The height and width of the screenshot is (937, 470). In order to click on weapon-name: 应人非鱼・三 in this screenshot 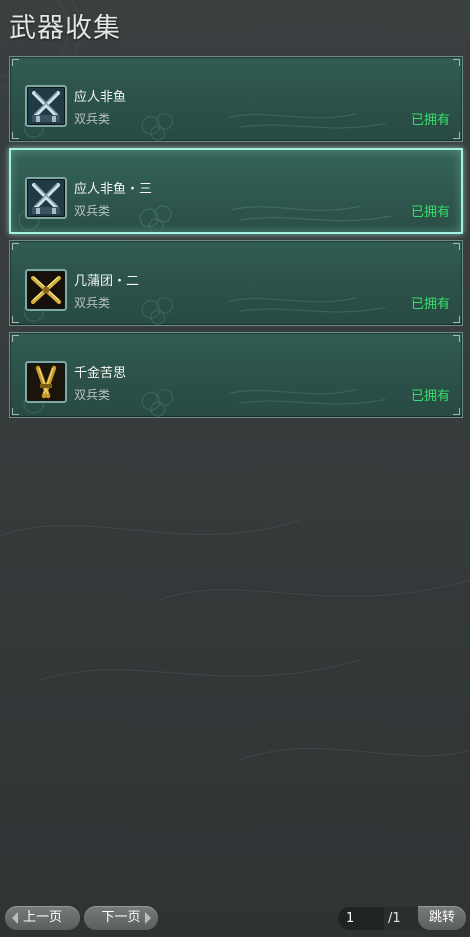, I will do `click(113, 189)`.